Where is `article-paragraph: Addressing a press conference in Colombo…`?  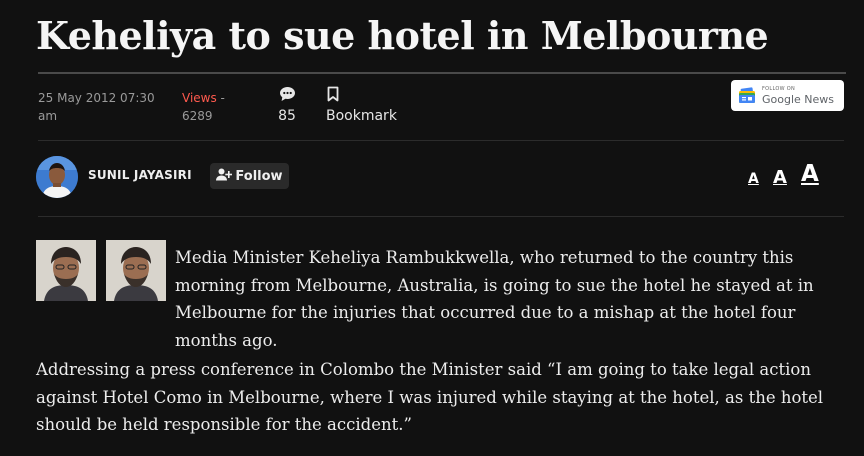 article-paragraph: Addressing a press conference in Colombo… is located at coordinates (430, 397).